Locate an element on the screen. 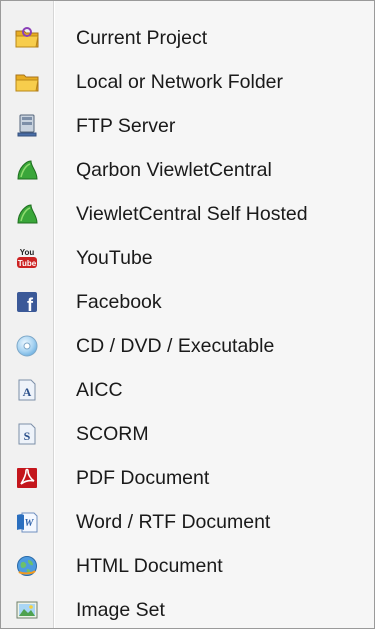 The width and height of the screenshot is (375, 632). menu-item-ftp-server: FTP Server is located at coordinates (187, 126).